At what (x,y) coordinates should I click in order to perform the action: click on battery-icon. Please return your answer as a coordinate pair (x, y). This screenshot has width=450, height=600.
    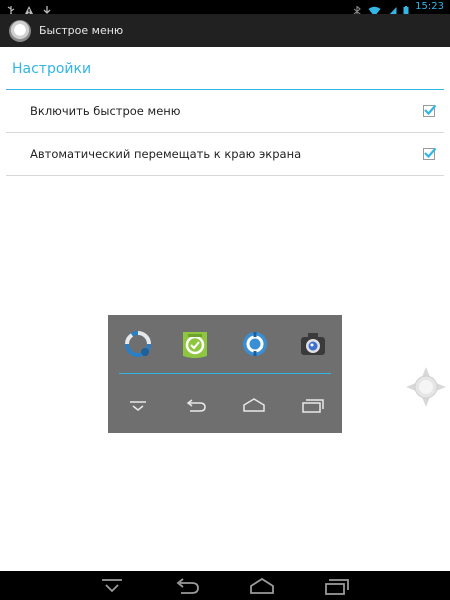
    Looking at the image, I should click on (406, 9).